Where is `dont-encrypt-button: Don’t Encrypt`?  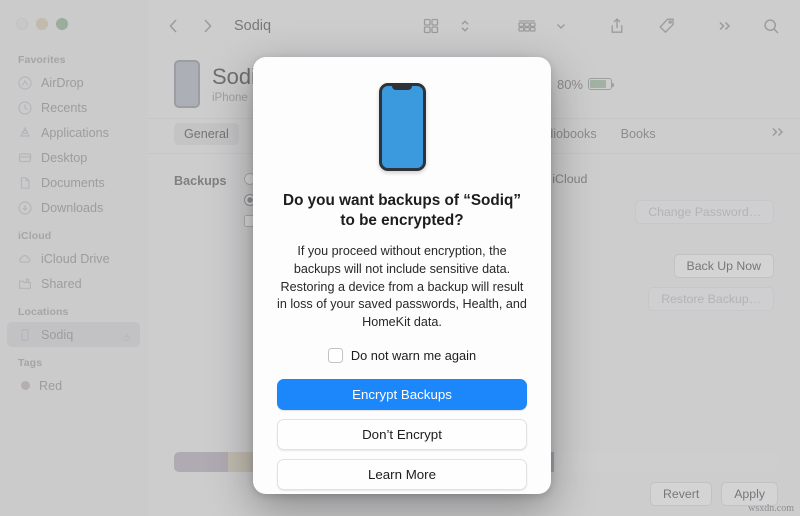
dont-encrypt-button: Don’t Encrypt is located at coordinates (402, 435).